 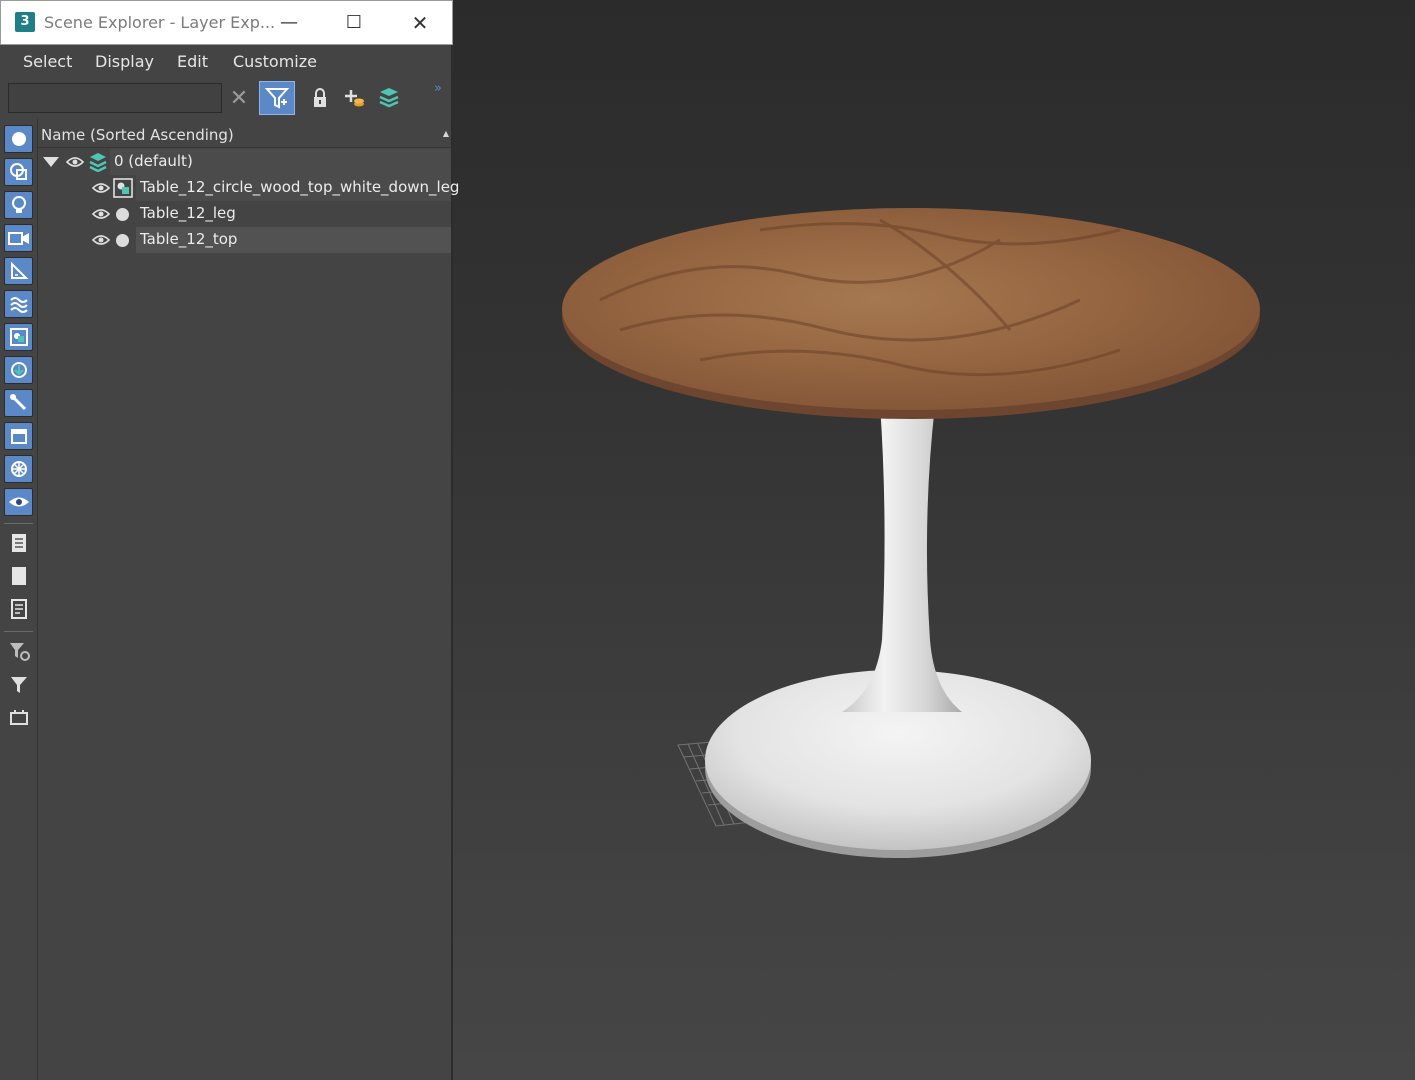 What do you see at coordinates (189, 239) in the screenshot?
I see `object-label: Table_12_top` at bounding box center [189, 239].